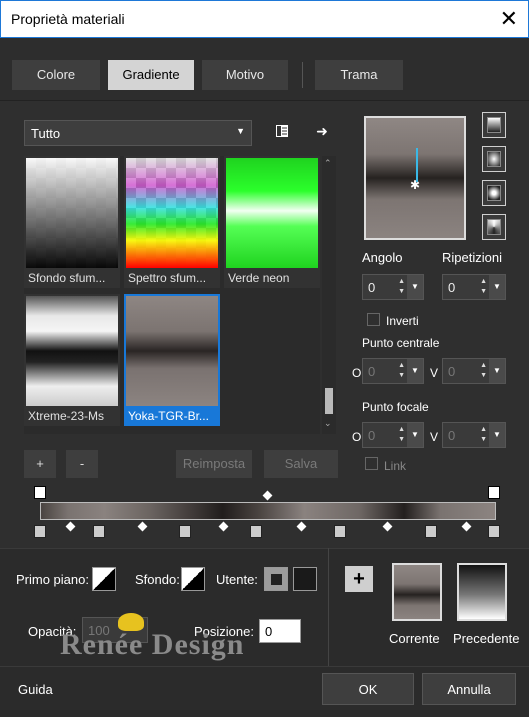 This screenshot has width=529, height=717. I want to click on background-label: Sfondo:, so click(157, 579).